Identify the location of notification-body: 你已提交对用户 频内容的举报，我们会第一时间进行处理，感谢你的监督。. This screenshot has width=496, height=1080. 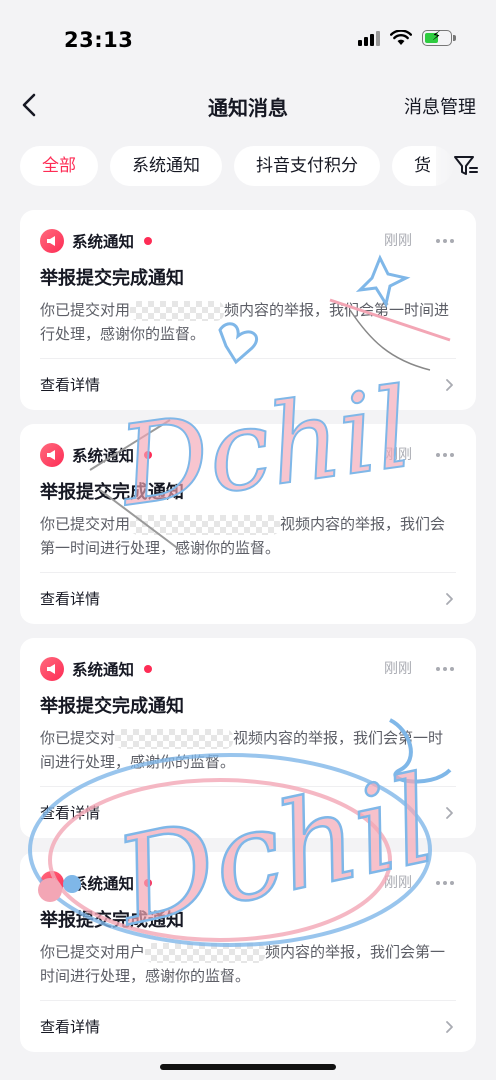
(248, 970).